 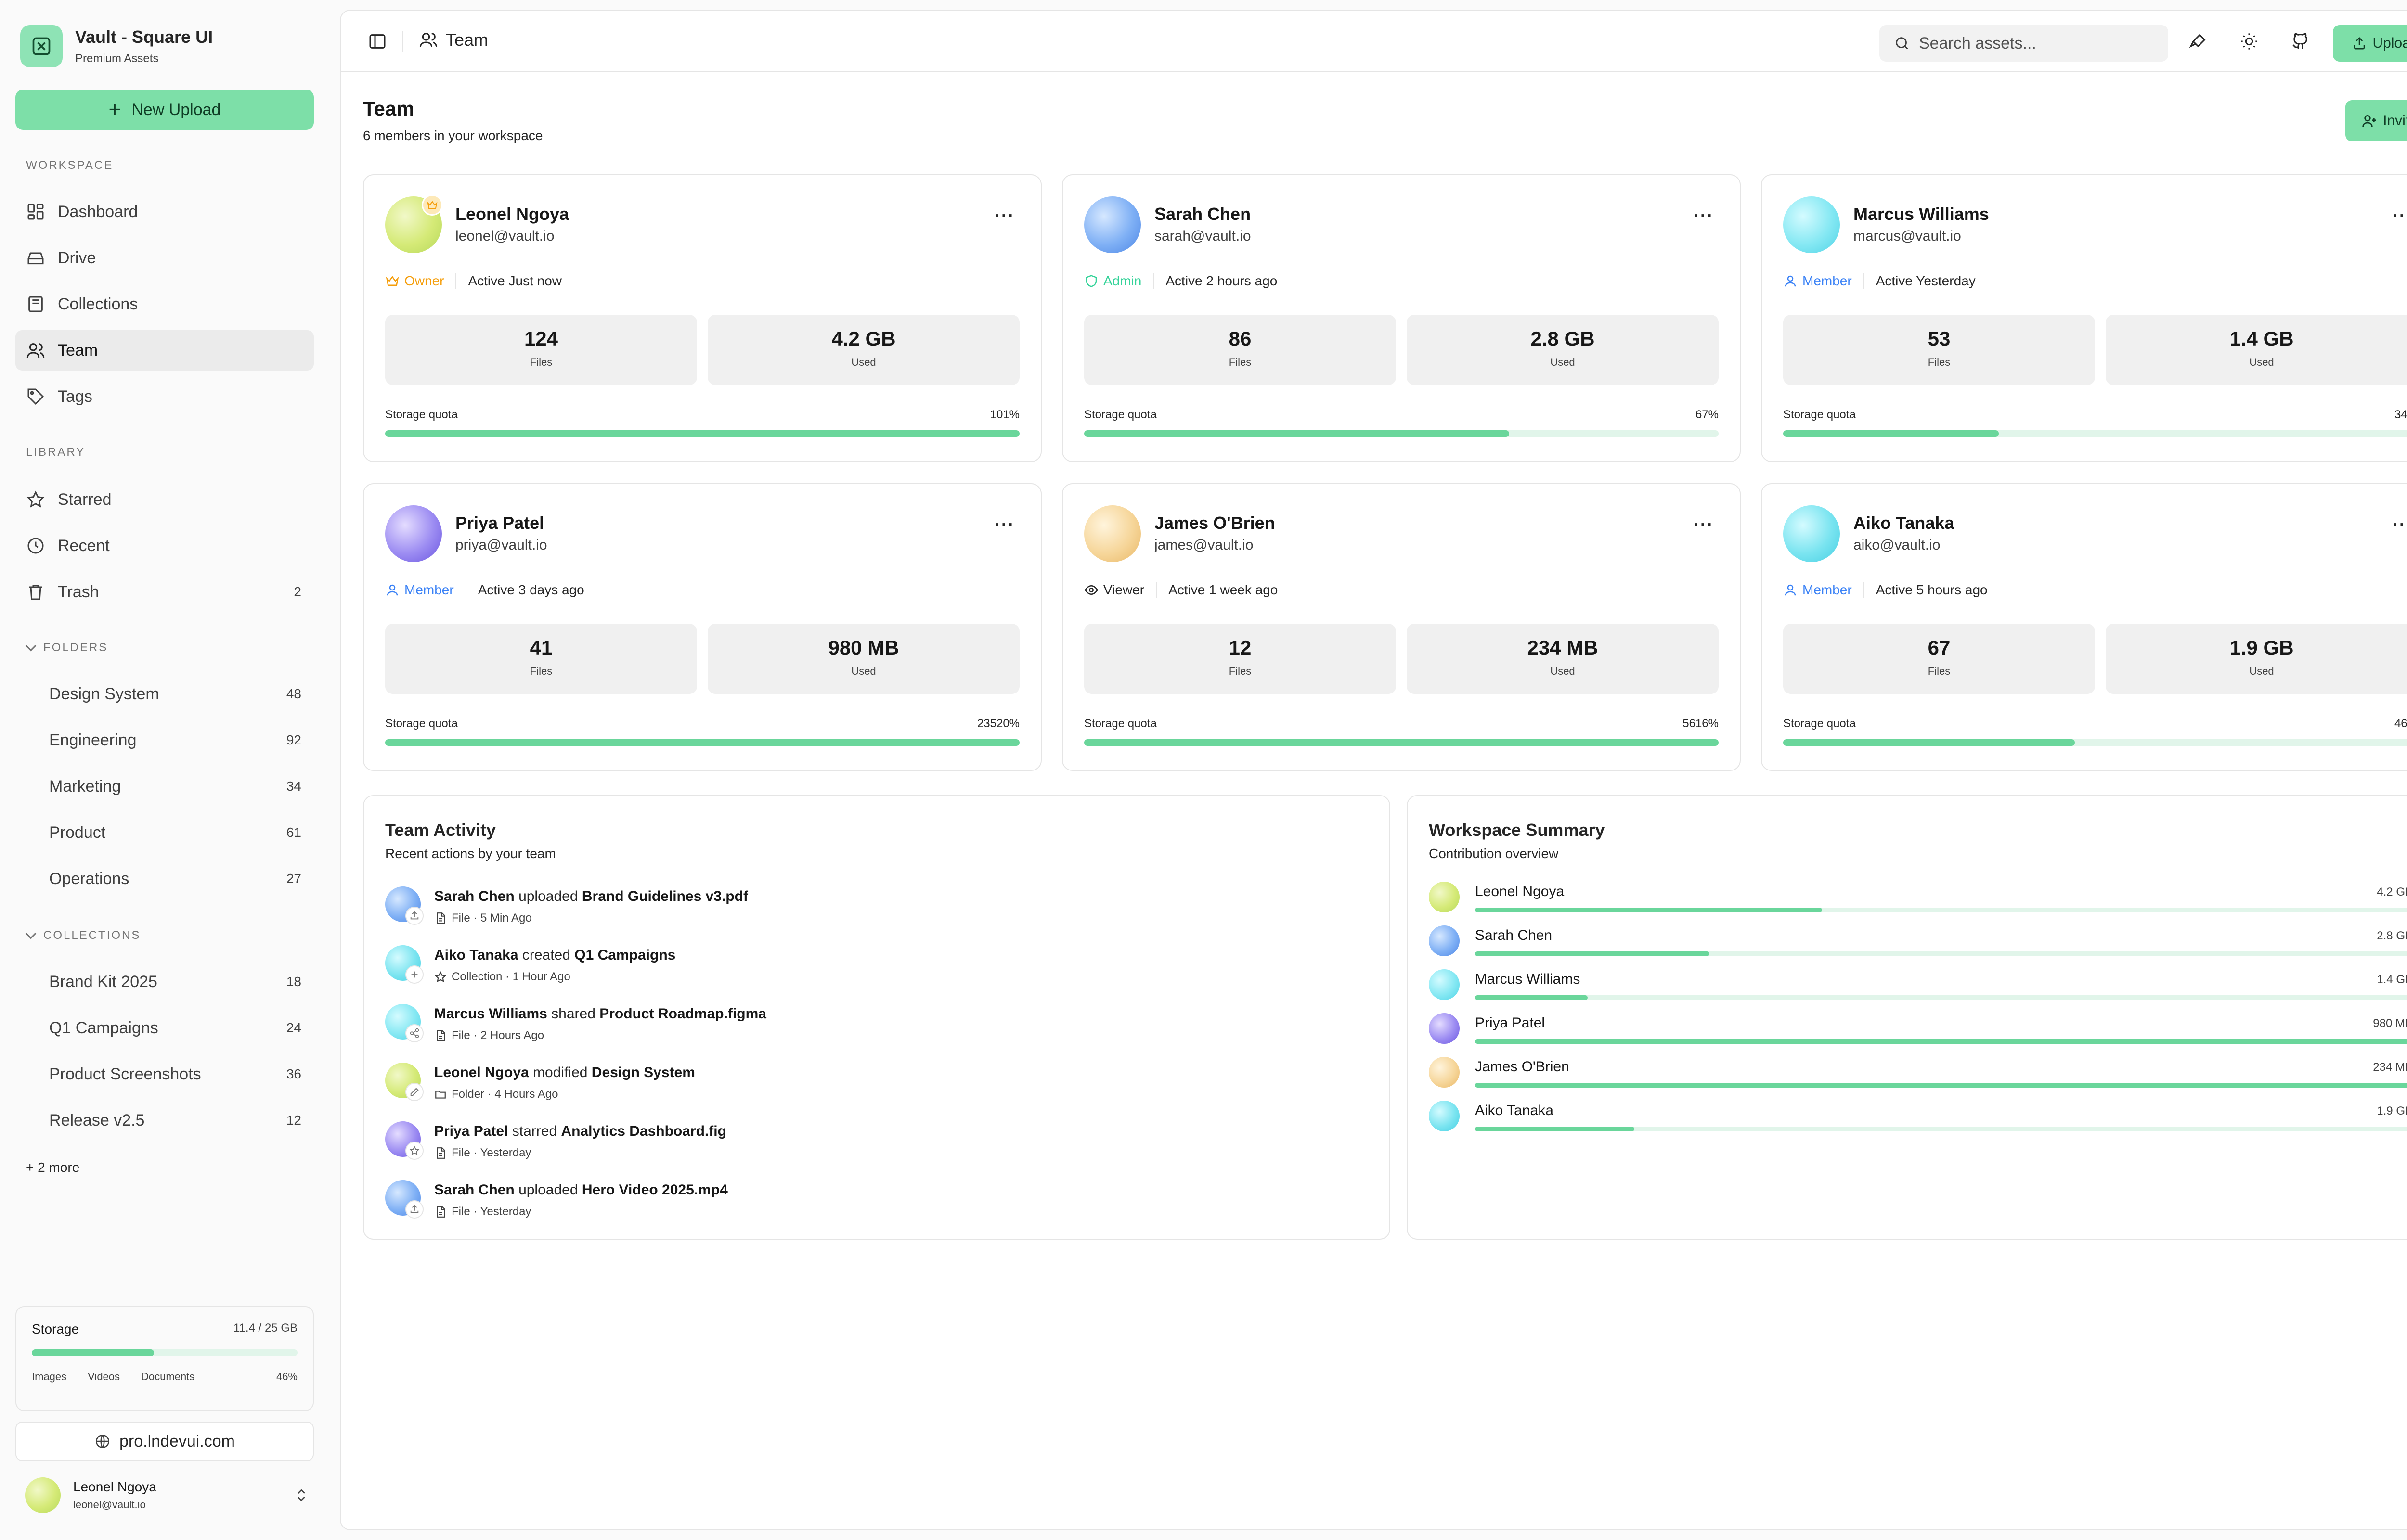 I want to click on files-stat: 67 Files, so click(x=1939, y=659).